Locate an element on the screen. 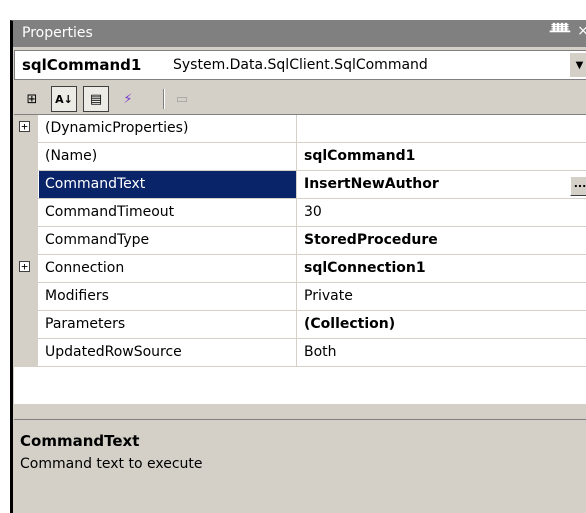 The image size is (586, 513). property-name: CommandType is located at coordinates (168, 240).